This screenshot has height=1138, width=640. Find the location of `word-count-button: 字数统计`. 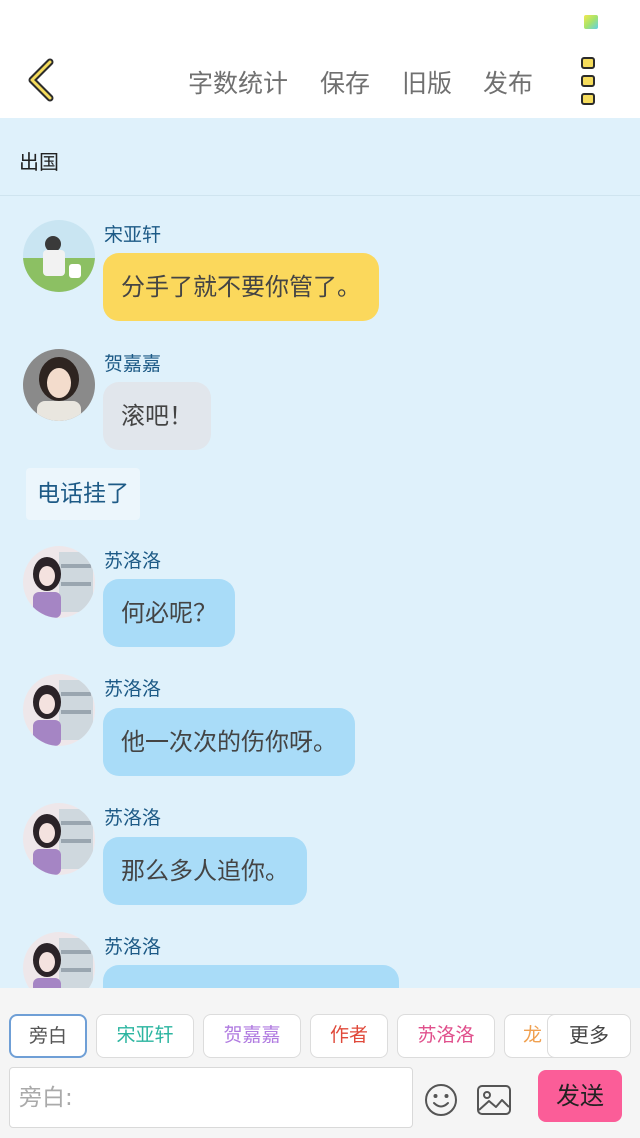

word-count-button: 字数统计 is located at coordinates (238, 82).